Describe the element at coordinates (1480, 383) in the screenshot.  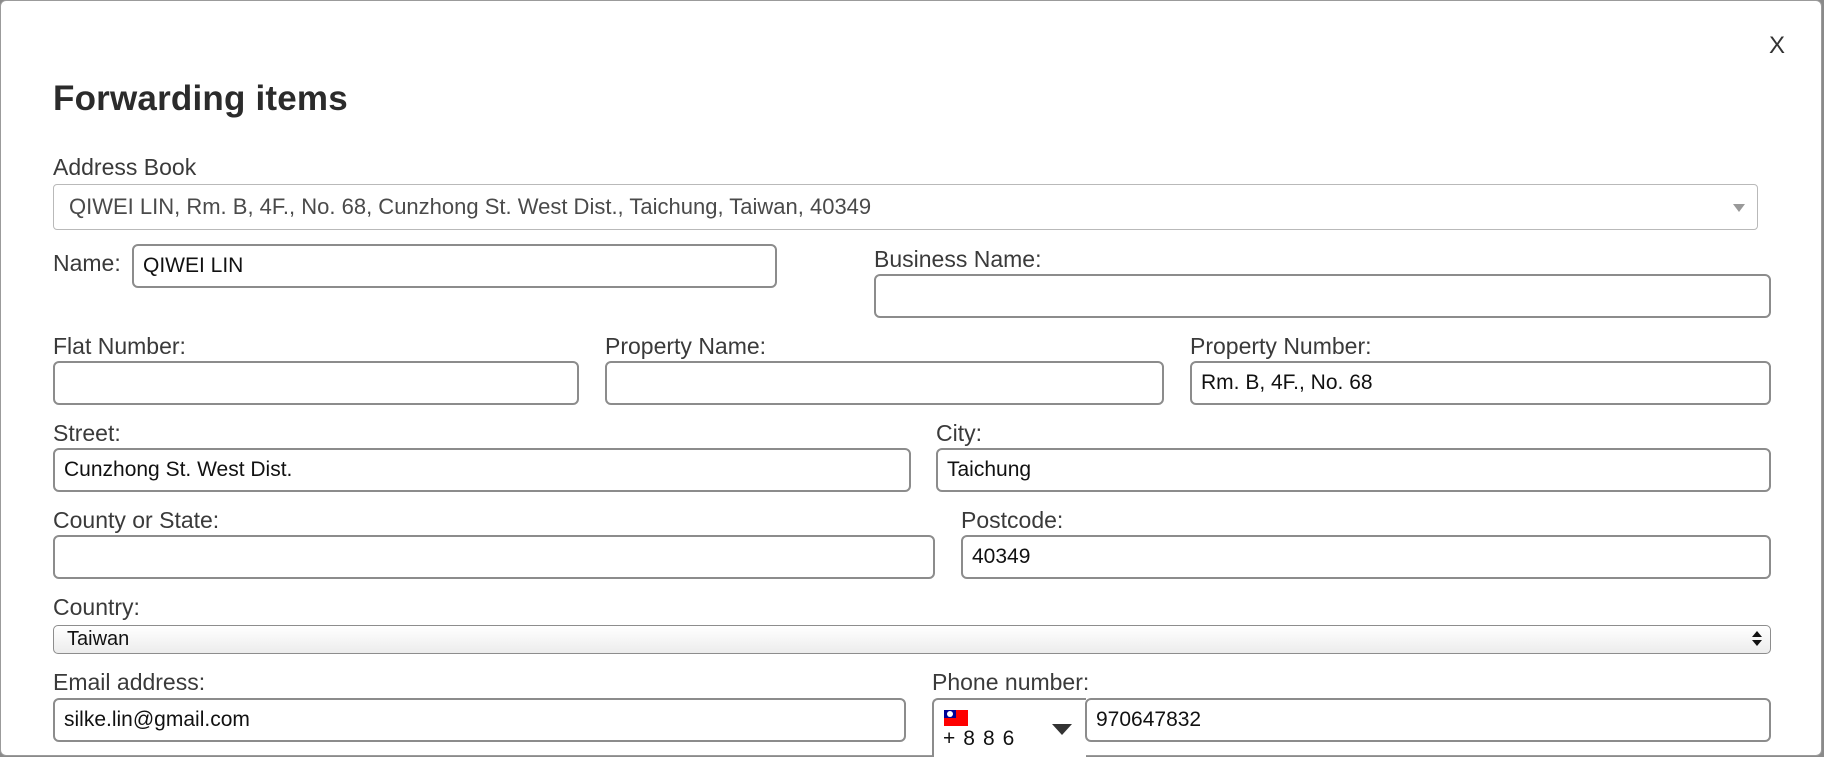
I see `property-number-field: Rm. B, 4F., No. 68` at that location.